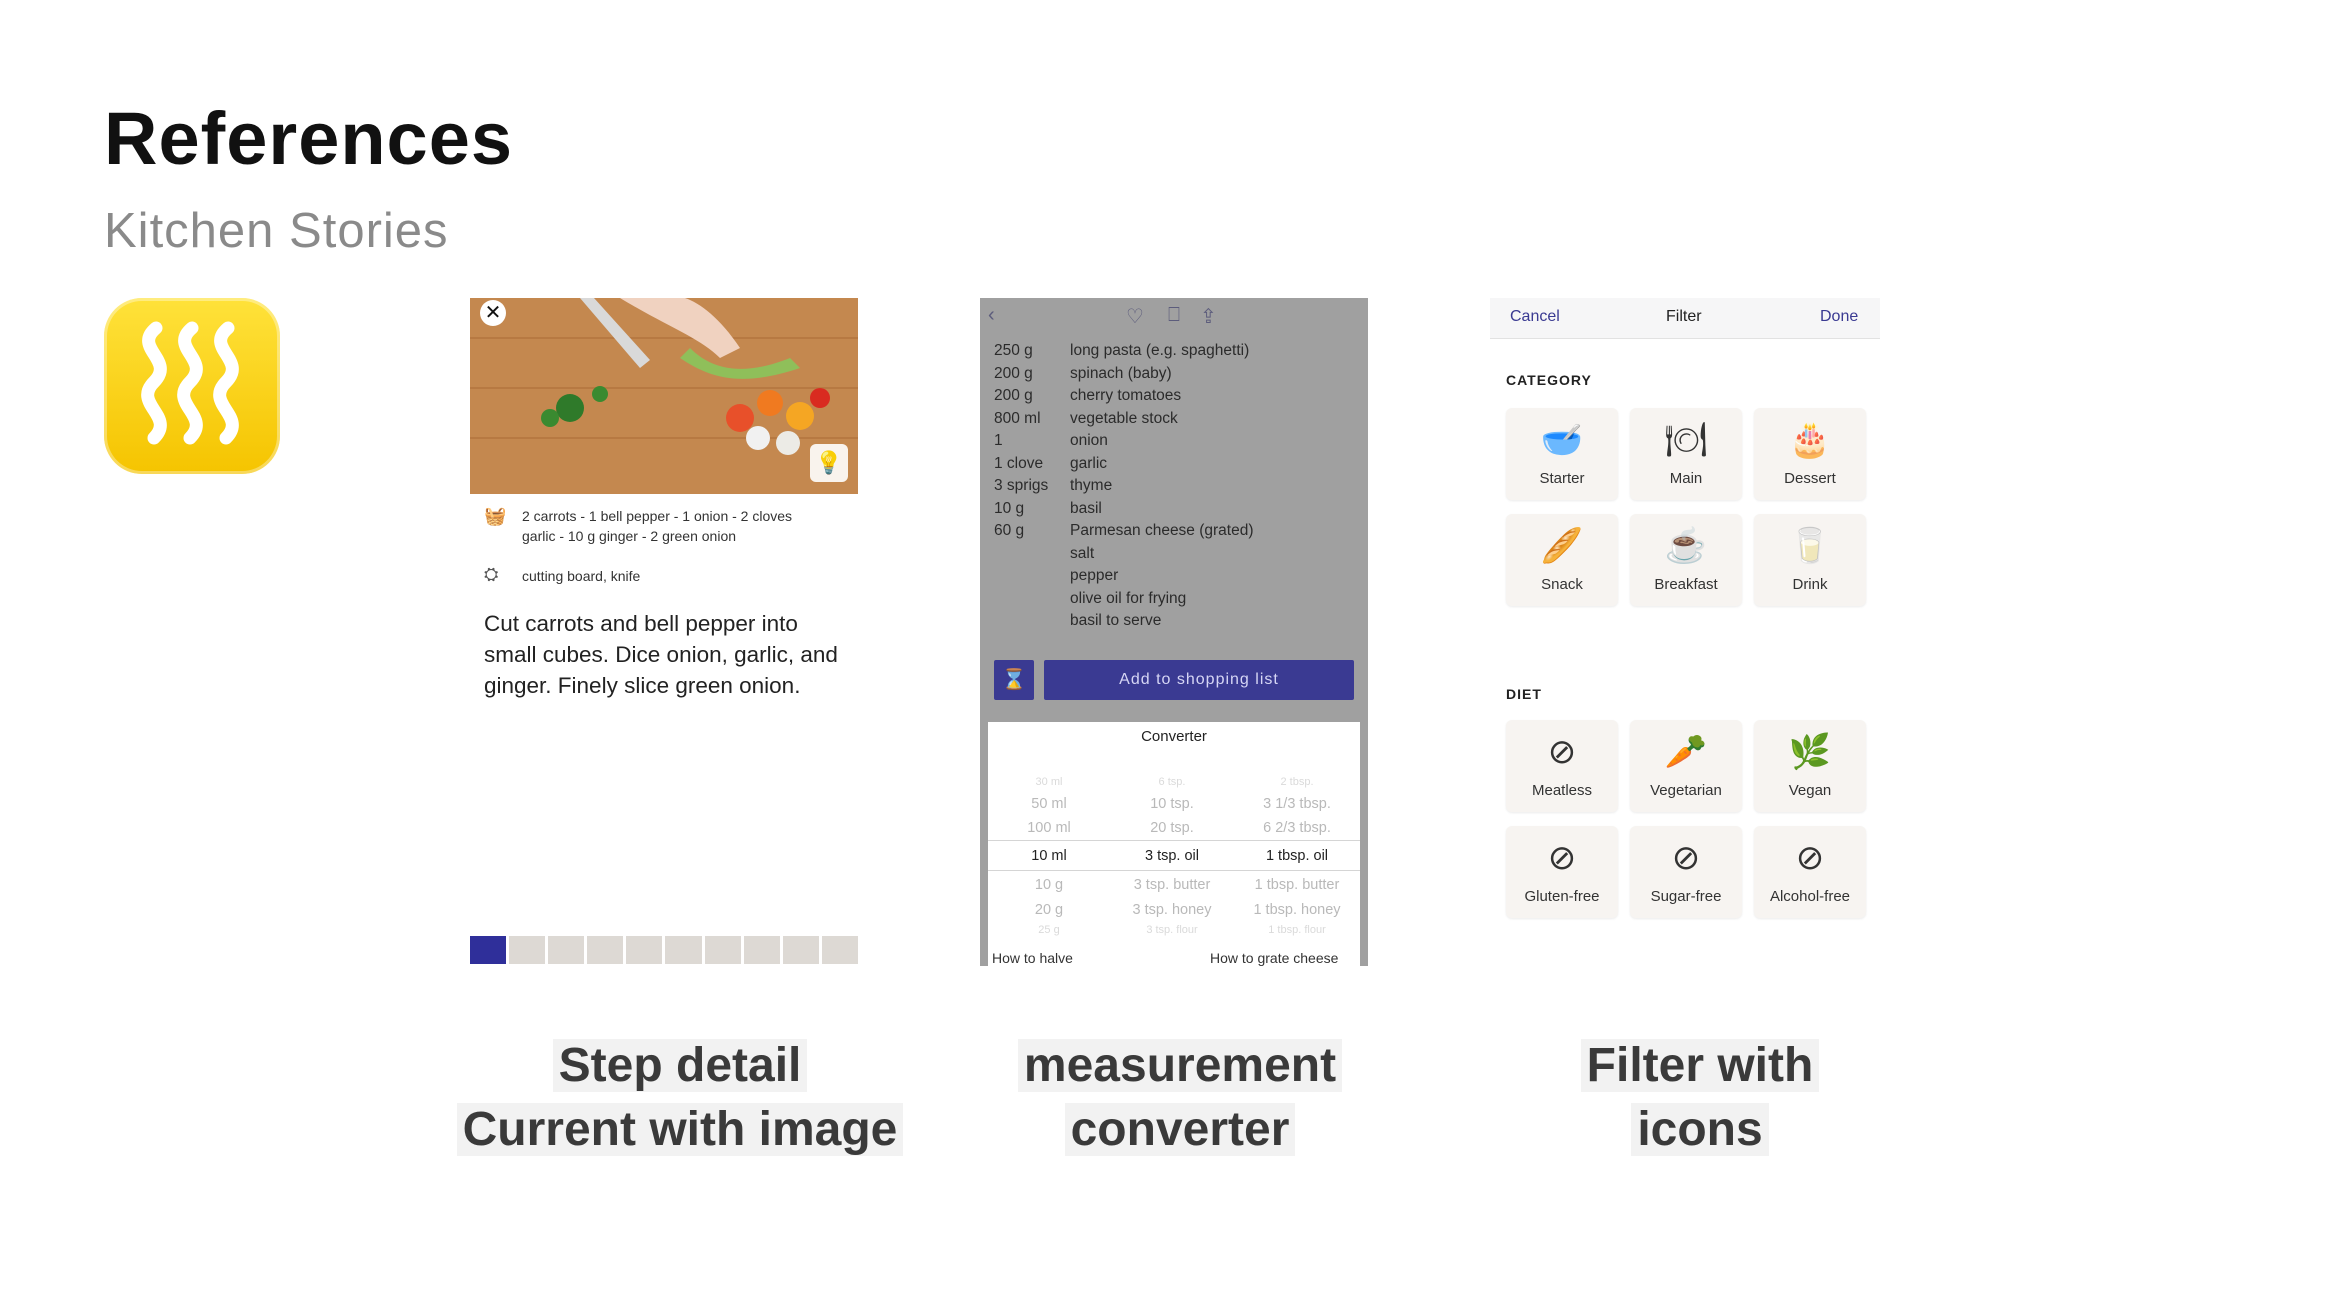 The height and width of the screenshot is (1316, 2340). I want to click on lightbulb-tip-icon: 💡, so click(829, 463).